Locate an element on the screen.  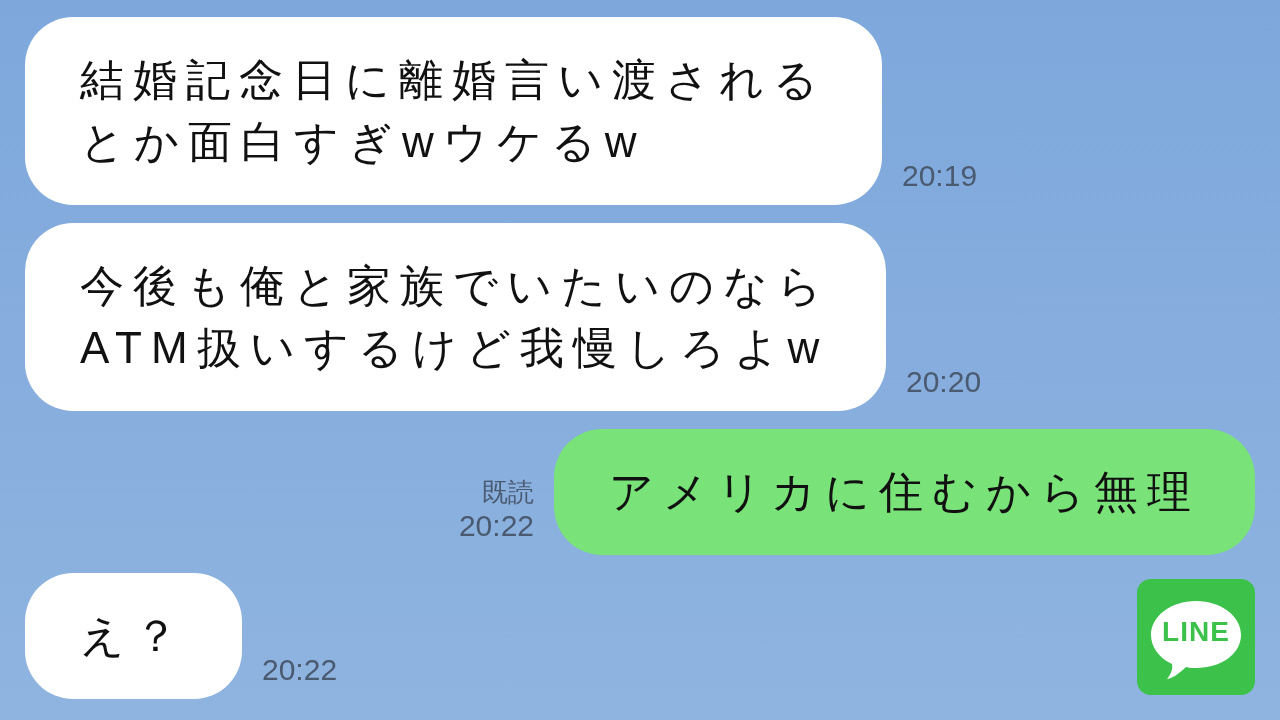
message-text: 今後も俺と家族でいたいのなら is located at coordinates (455, 286).